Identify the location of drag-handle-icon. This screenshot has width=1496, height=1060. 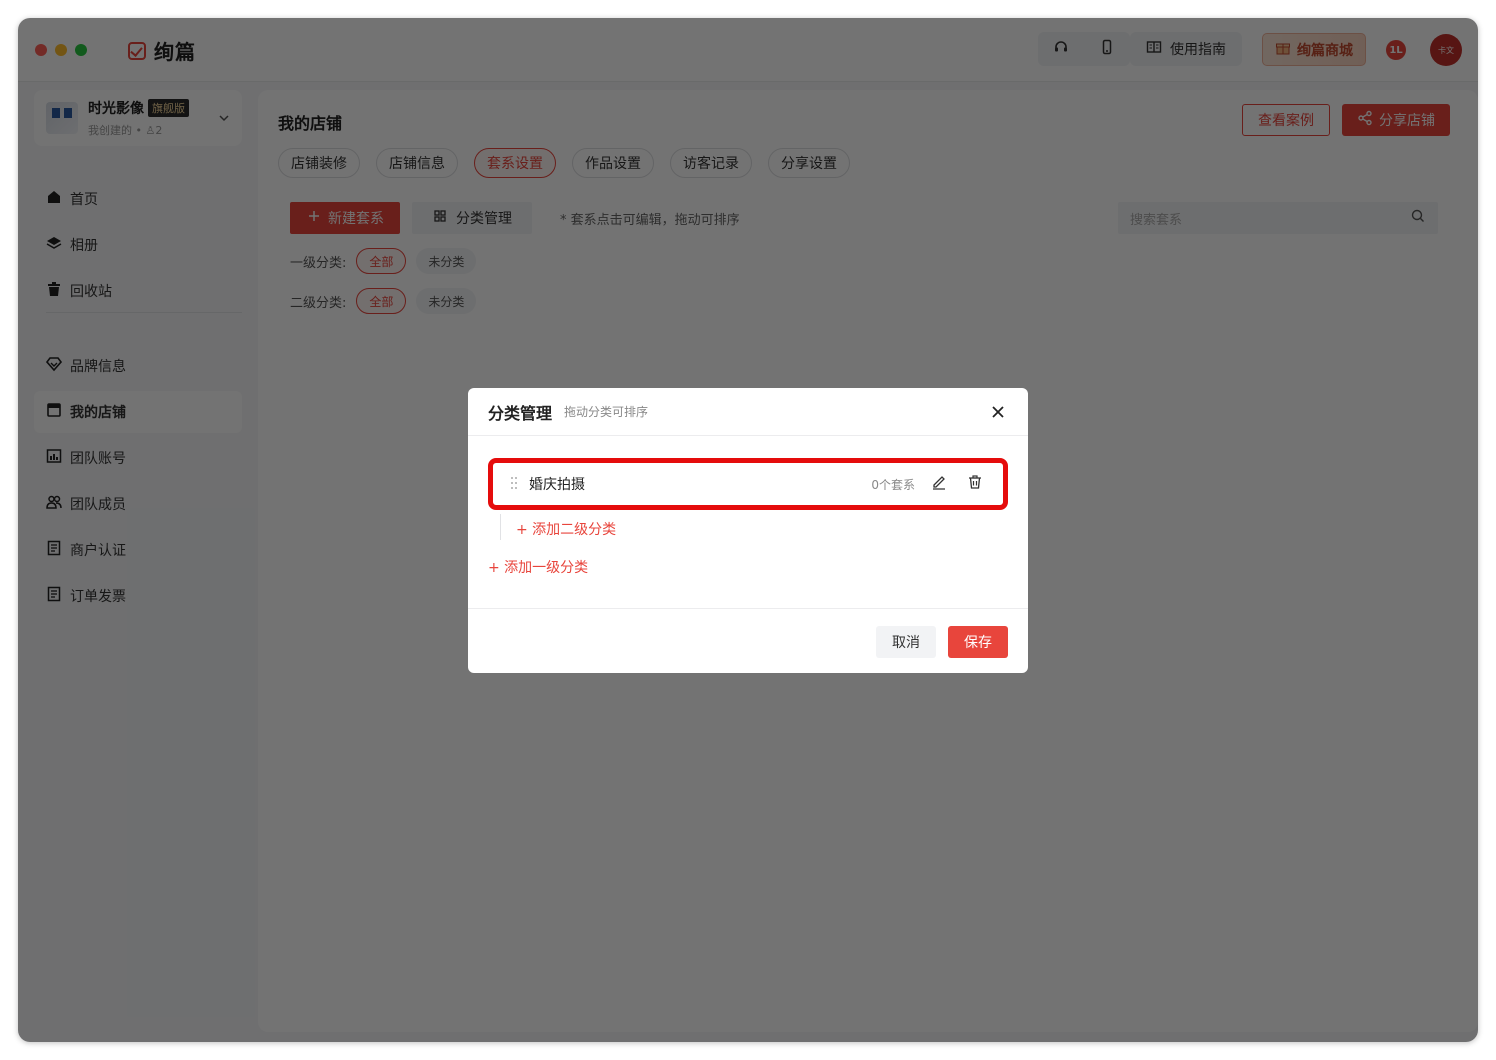
(519, 484).